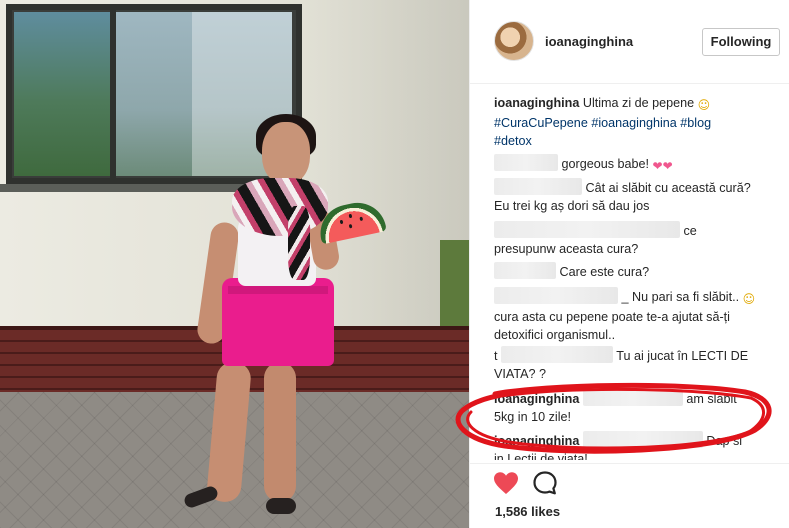  I want to click on highlighted-reply: ioanaginghina am slabit 5kg in 10 zile!, so click(639, 407).